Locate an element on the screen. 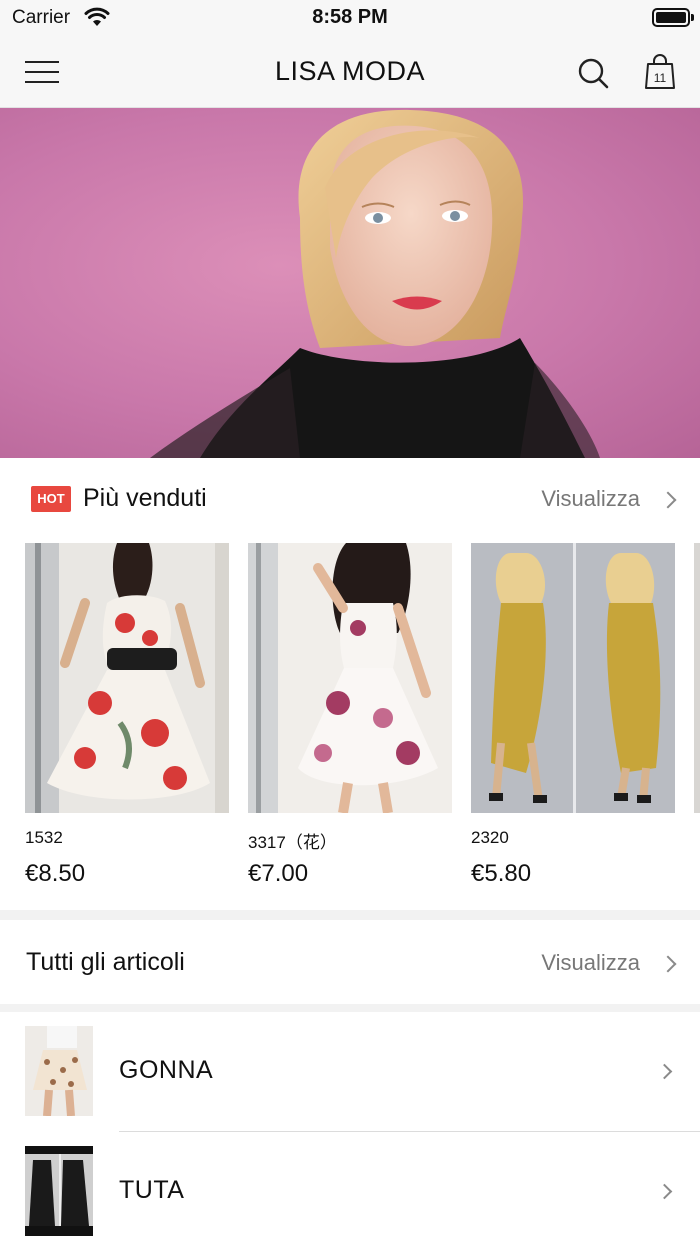  product-code: 3317（花） is located at coordinates (292, 842).